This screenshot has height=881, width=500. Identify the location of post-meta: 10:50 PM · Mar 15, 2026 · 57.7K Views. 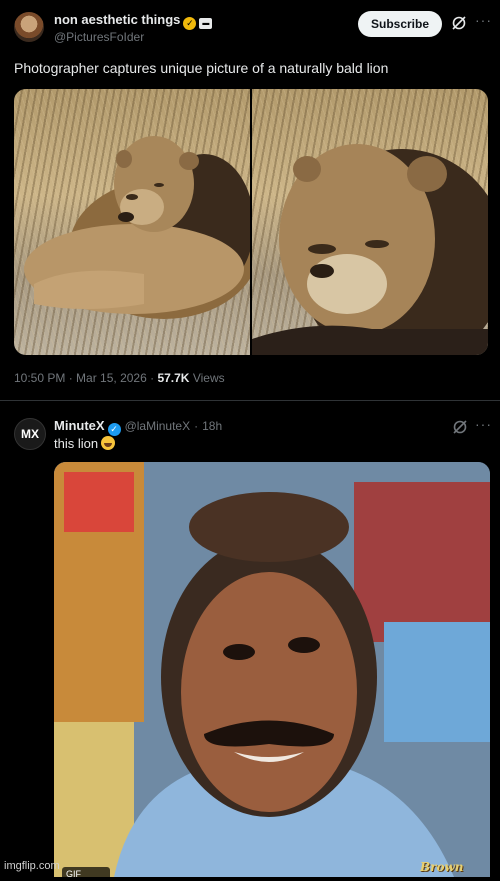
(119, 378).